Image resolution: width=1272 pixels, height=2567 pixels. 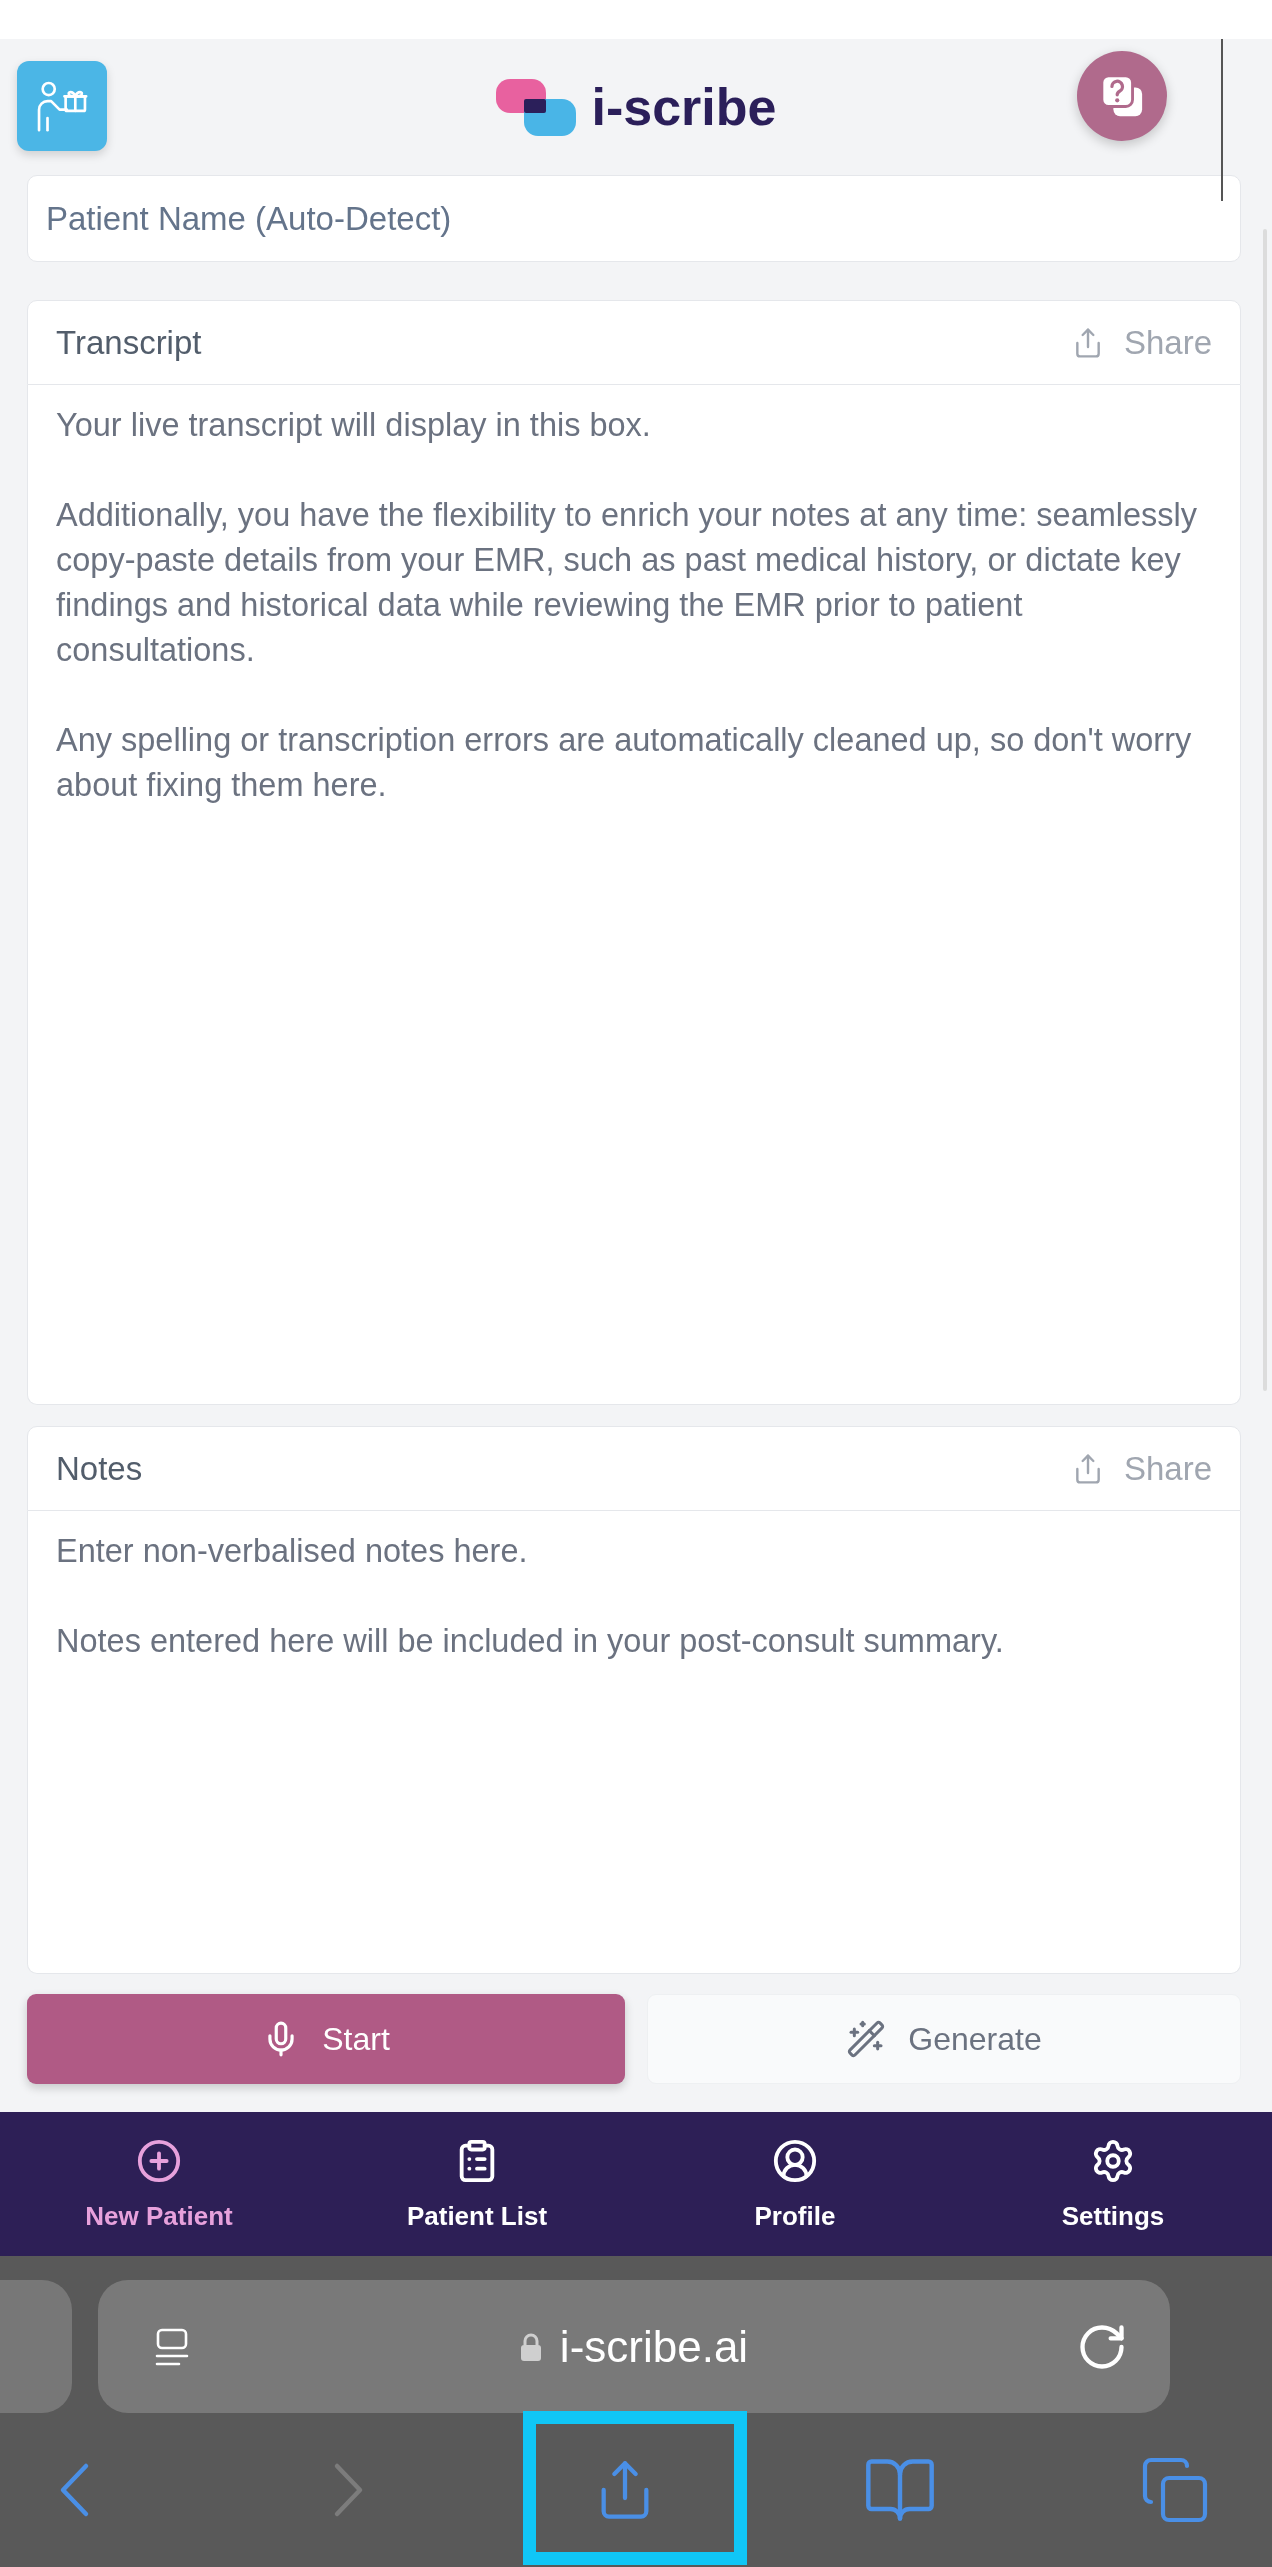 I want to click on tab-preview, so click(x=36, y=2346).